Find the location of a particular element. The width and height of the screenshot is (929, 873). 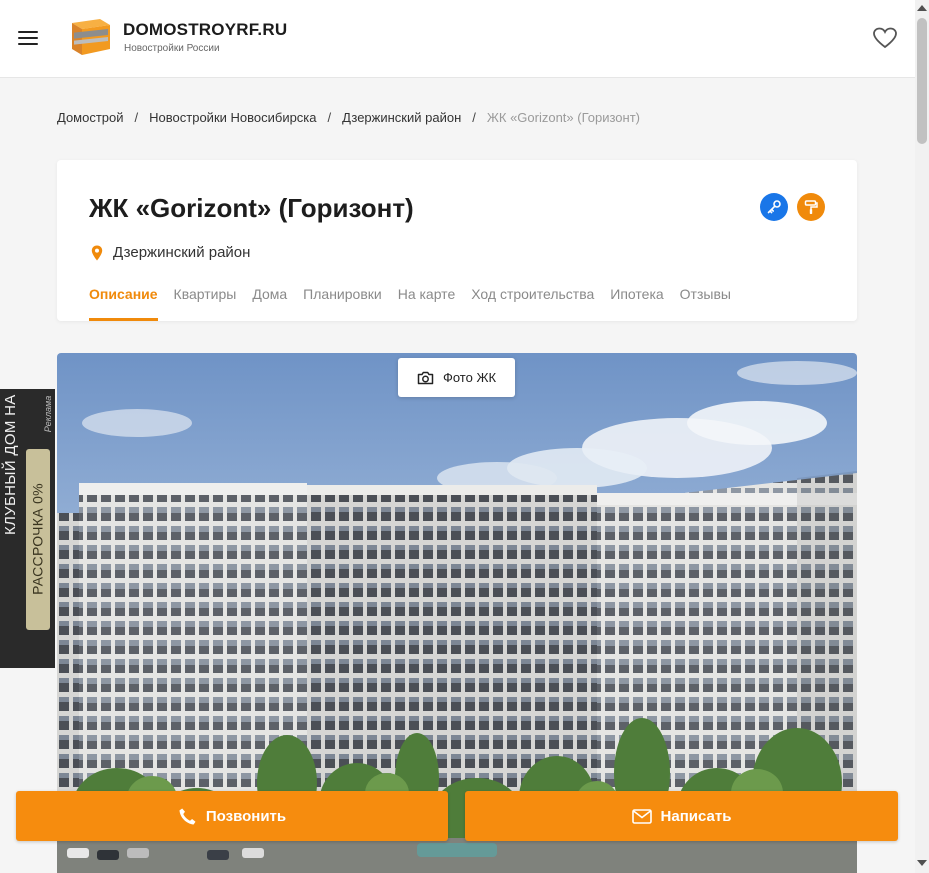

breadcrumb-link-novostroyki: Новостройки Новосибирска is located at coordinates (232, 117).